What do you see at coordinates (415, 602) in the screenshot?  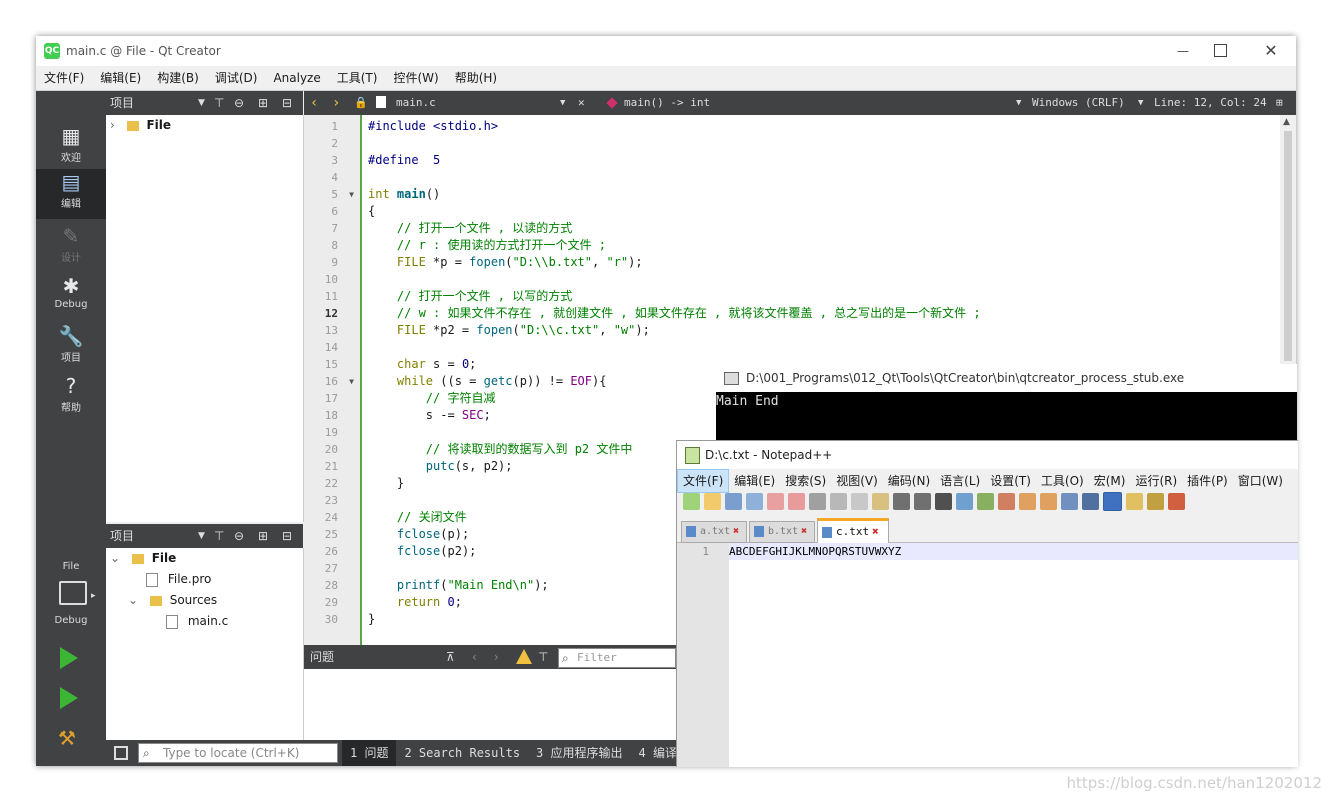 I see `code-line: return 0;` at bounding box center [415, 602].